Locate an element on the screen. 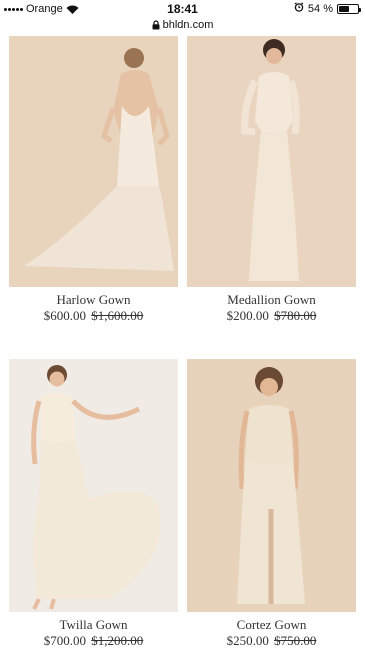 This screenshot has width=365, height=650. address-bar: bhldn.com is located at coordinates (182, 25).